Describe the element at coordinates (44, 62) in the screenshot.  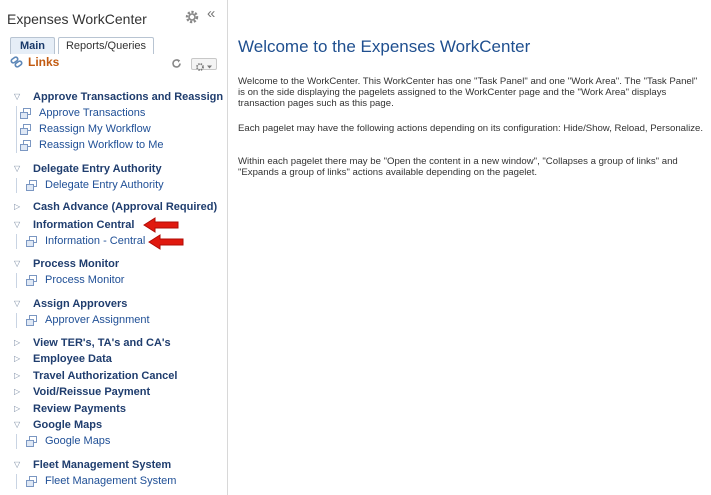
I see `links-title: Links` at that location.